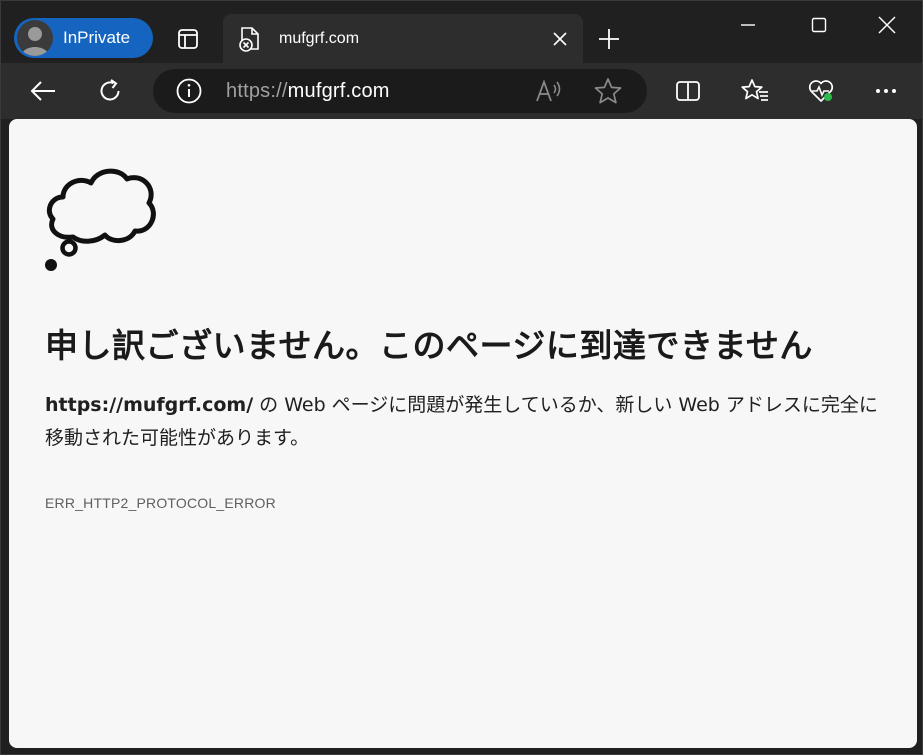 The height and width of the screenshot is (755, 923). I want to click on tab-close-button, so click(560, 39).